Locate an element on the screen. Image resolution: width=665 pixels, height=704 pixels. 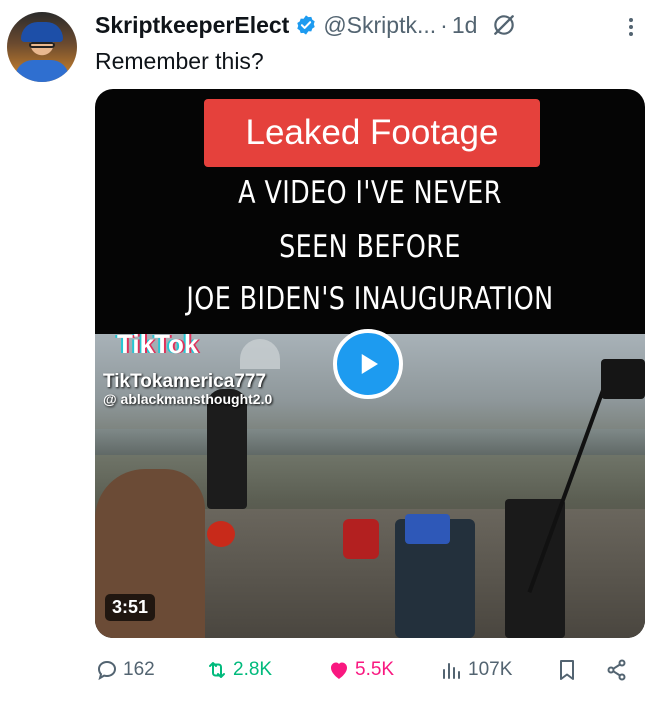
like-button: 5.5K is located at coordinates (360, 670).